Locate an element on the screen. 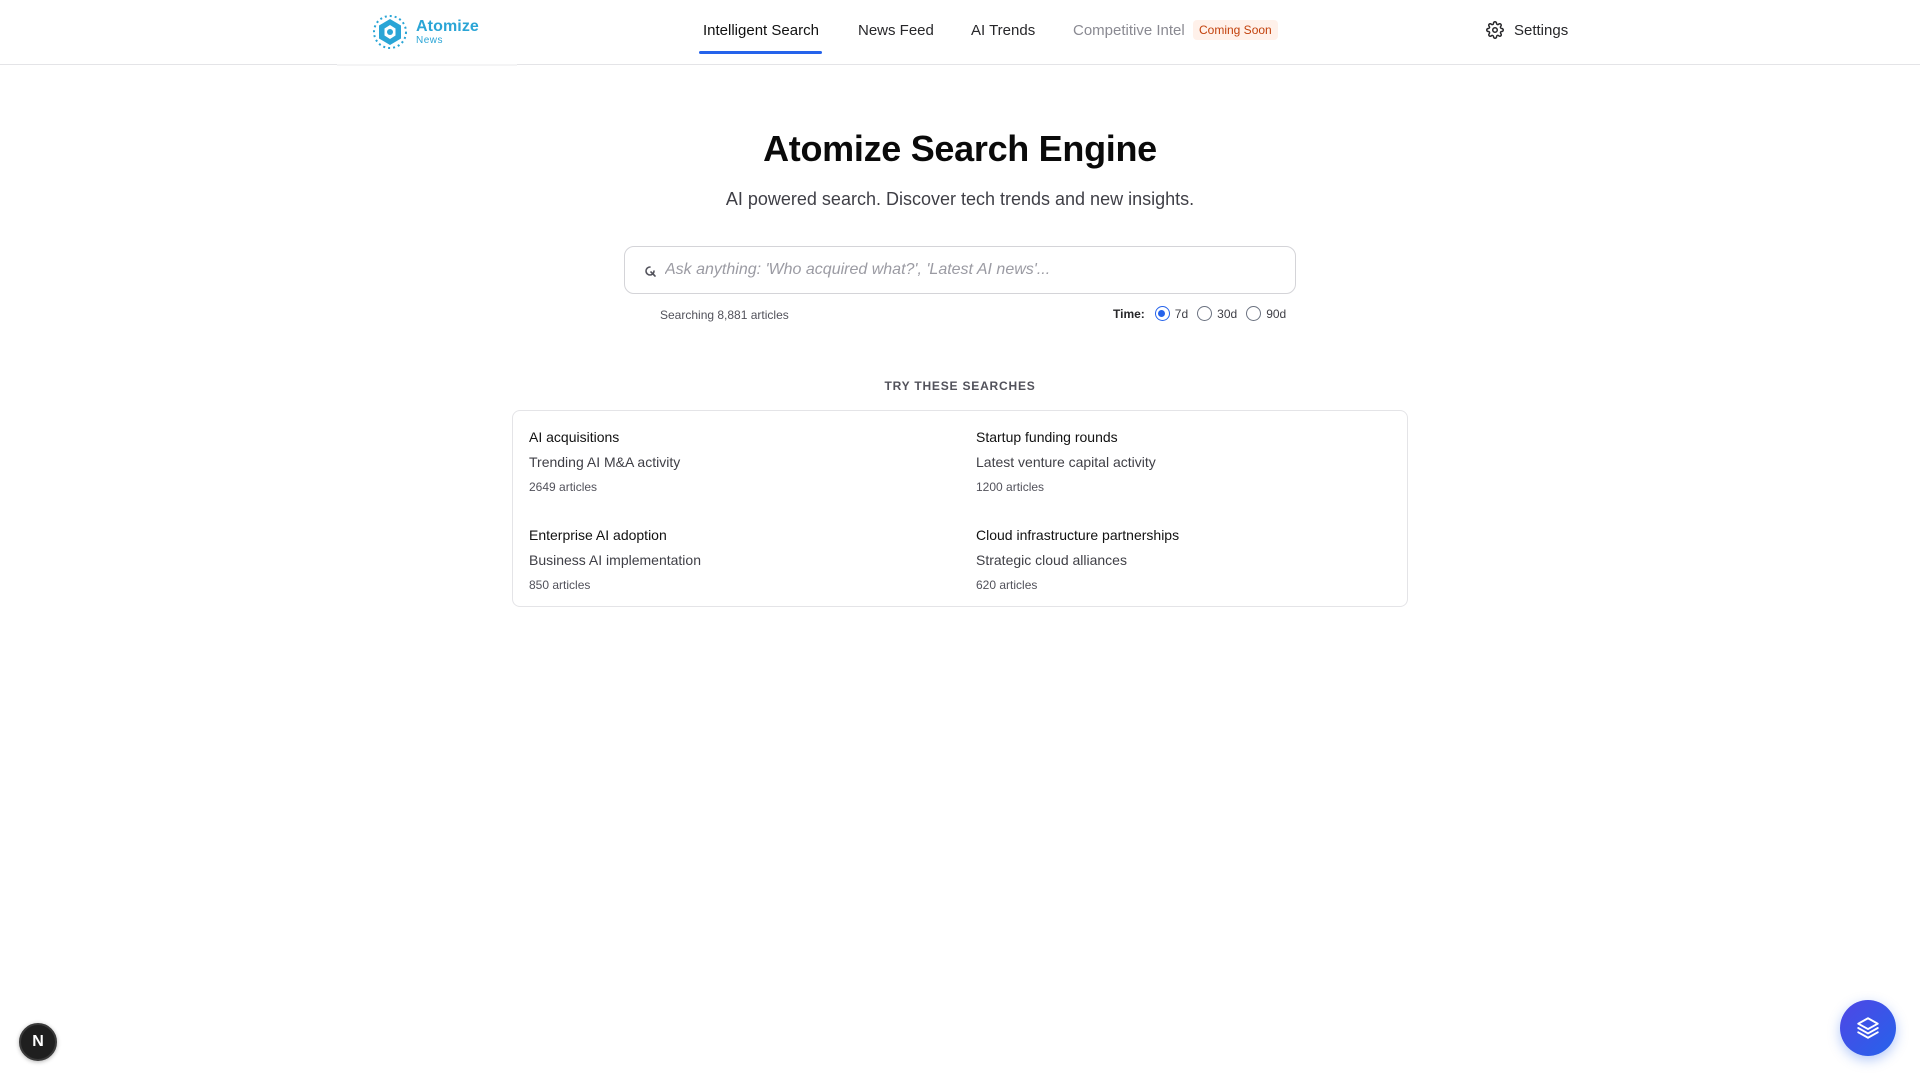 Image resolution: width=1920 pixels, height=1080 pixels. time-filter: Time: 7d 30d 90d is located at coordinates (1204, 313).